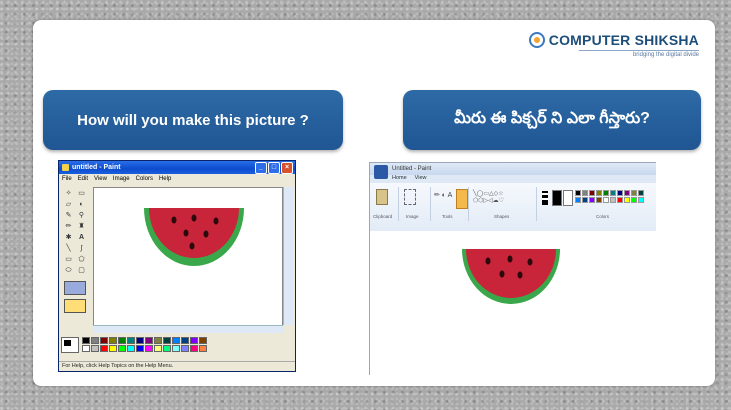 The height and width of the screenshot is (410, 731). I want to click on horizontal-scrollbar, so click(188, 329).